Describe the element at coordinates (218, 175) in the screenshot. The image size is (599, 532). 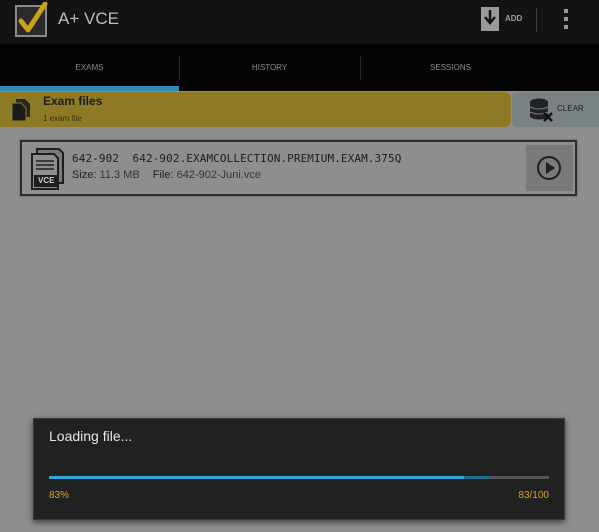
I see `exam-file: 642-902-Juni.vce` at that location.